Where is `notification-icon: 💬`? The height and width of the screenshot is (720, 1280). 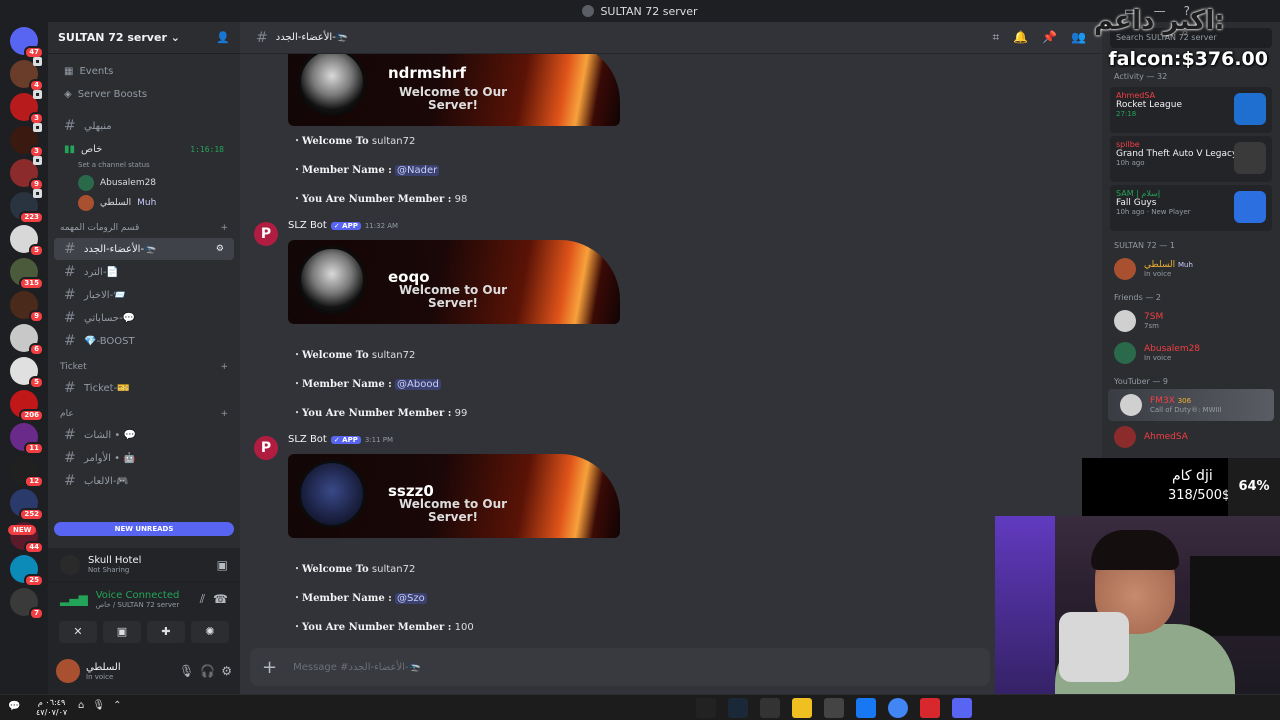 notification-icon: 💬 is located at coordinates (14, 706).